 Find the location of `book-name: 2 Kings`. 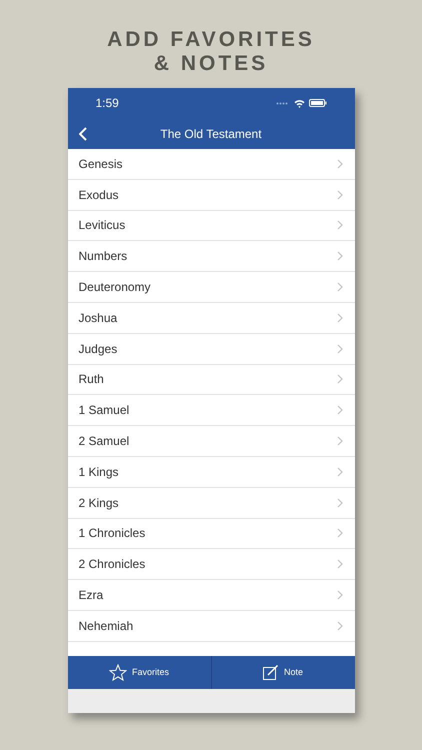

book-name: 2 Kings is located at coordinates (98, 503).